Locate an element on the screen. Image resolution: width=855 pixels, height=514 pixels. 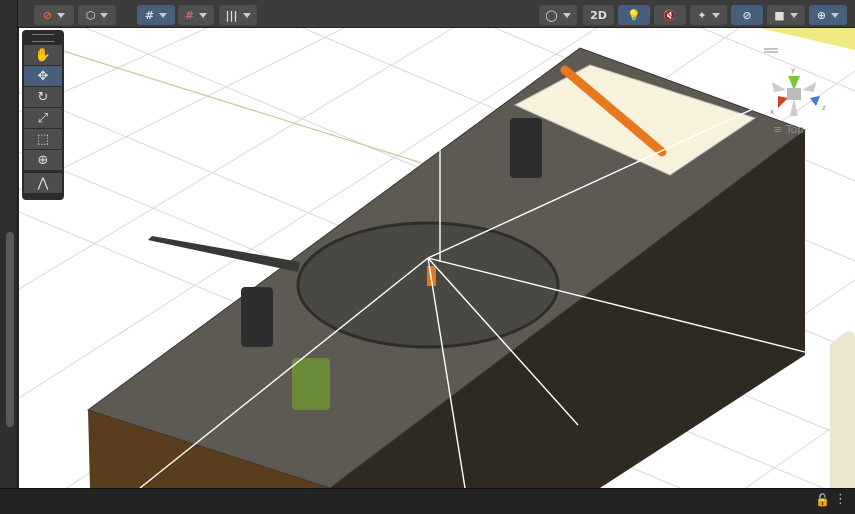
green-cup is located at coordinates (311, 384).